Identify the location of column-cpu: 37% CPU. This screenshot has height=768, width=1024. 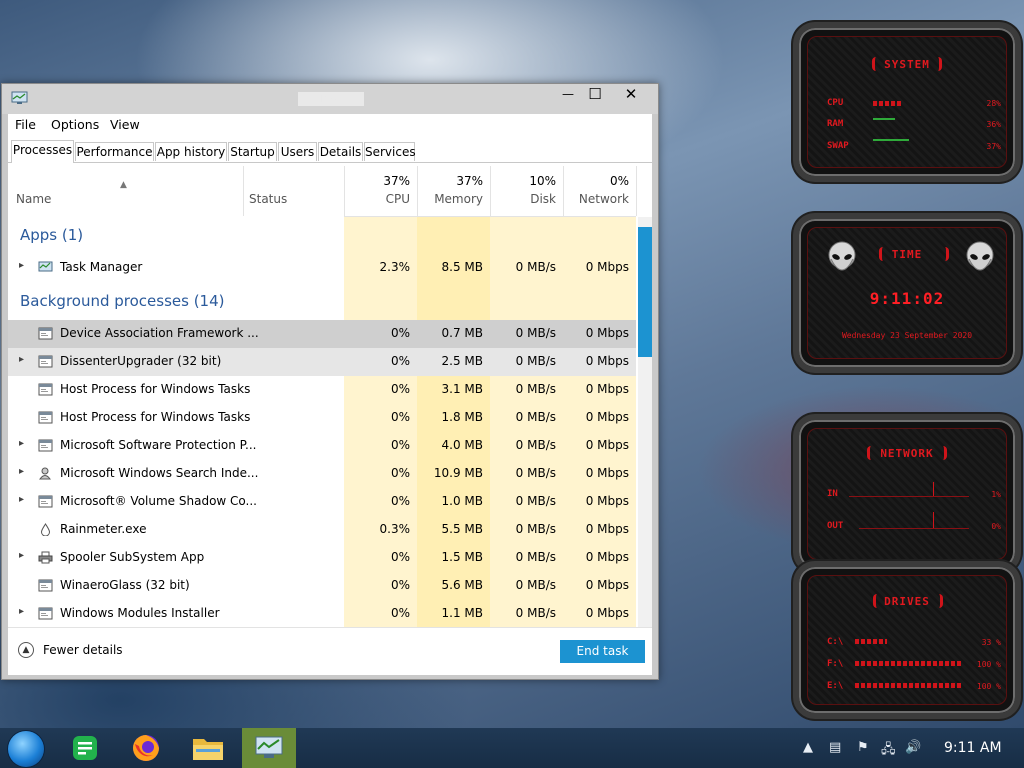
(380, 191).